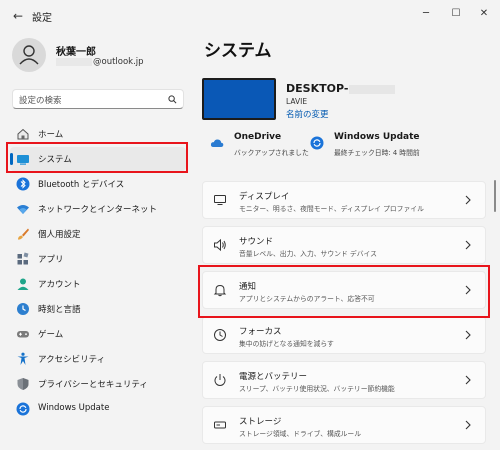 This screenshot has width=500, height=450. I want to click on close-button: ✕, so click(484, 14).